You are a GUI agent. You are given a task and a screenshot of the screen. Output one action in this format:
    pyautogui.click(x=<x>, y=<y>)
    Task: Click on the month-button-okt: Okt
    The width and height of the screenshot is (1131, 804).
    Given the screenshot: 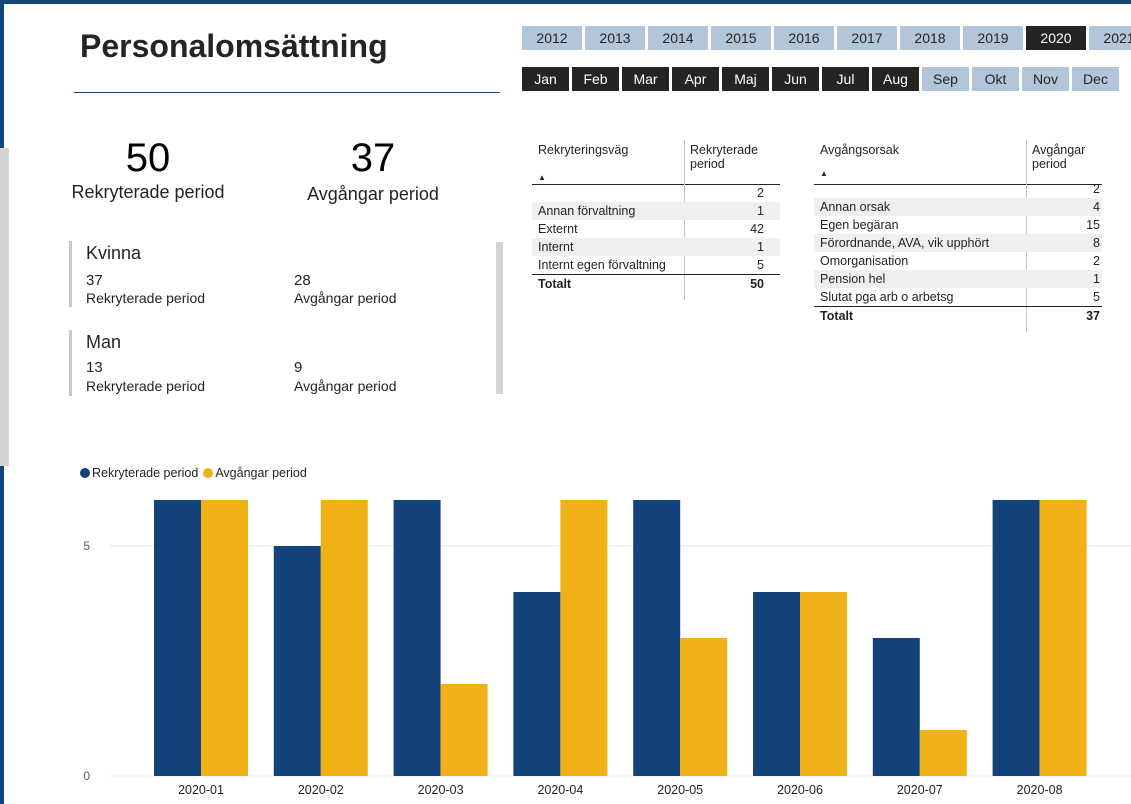 What is the action you would take?
    pyautogui.click(x=995, y=79)
    